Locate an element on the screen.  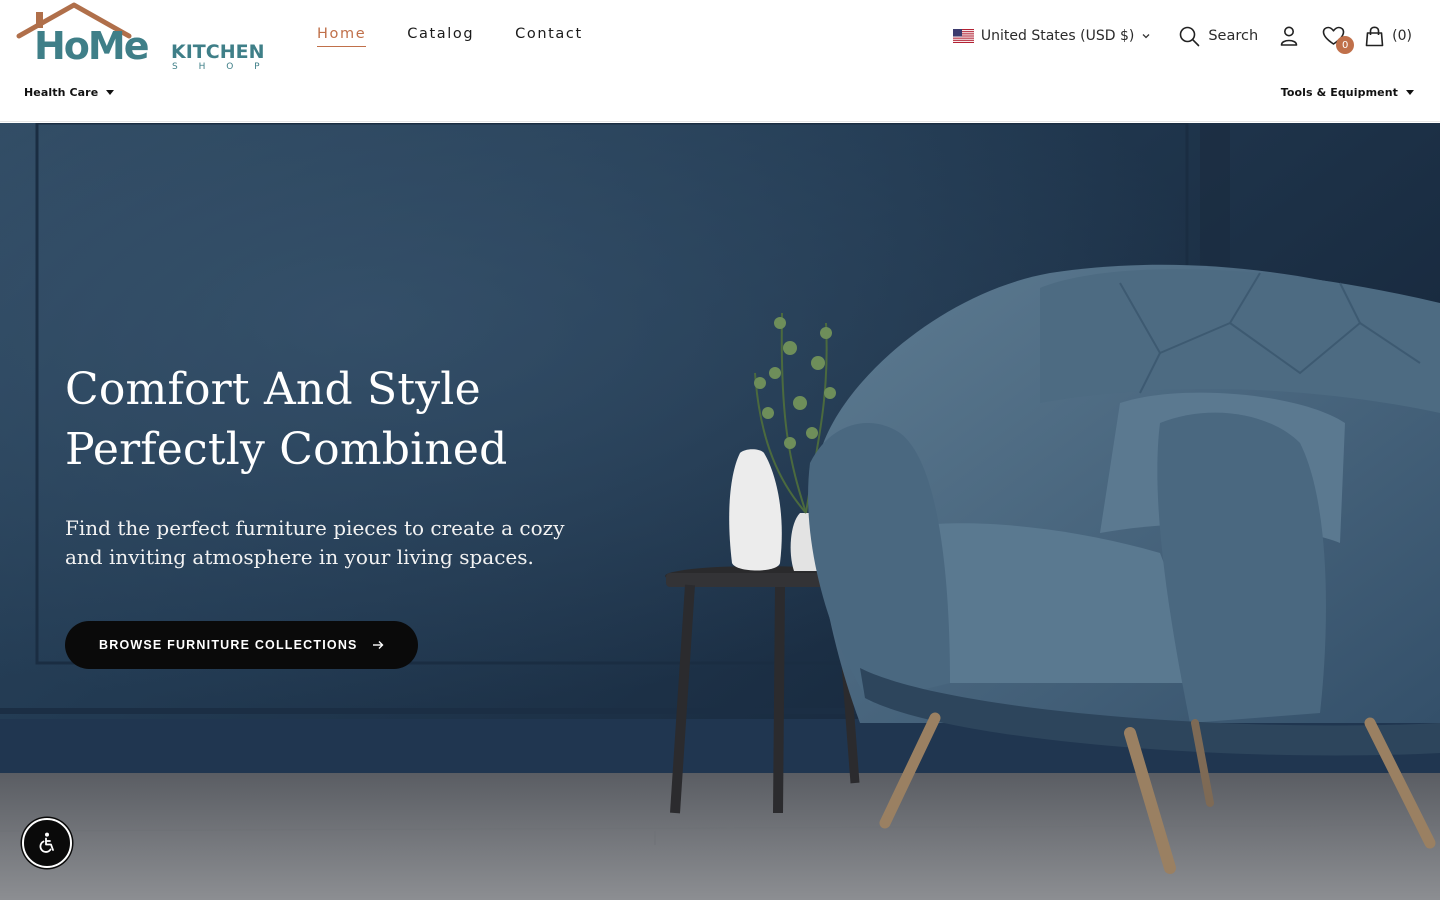
category-menu: Health Care Tools & Equipment is located at coordinates (720, 97).